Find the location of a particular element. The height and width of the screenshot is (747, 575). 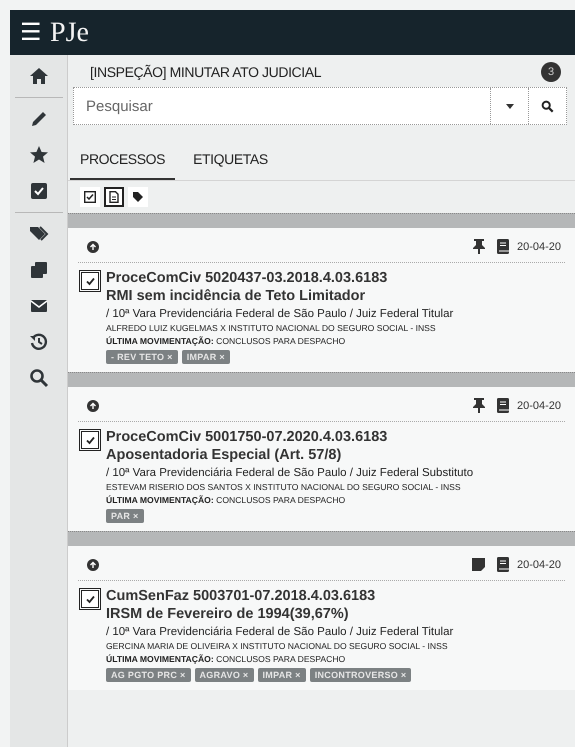

tag-icon is located at coordinates (138, 197).